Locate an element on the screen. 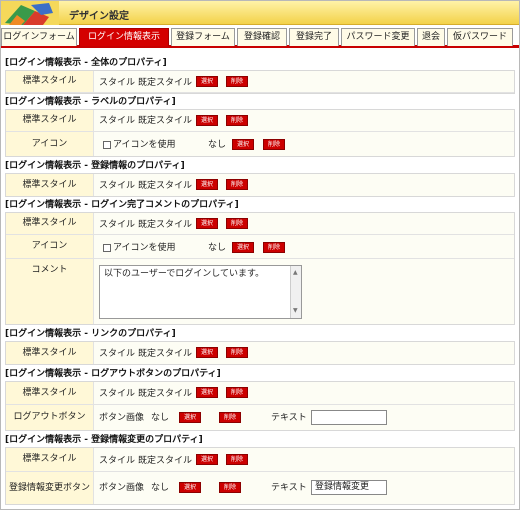 The width and height of the screenshot is (520, 510). scroll-down-icon: ▼ is located at coordinates (295, 311).